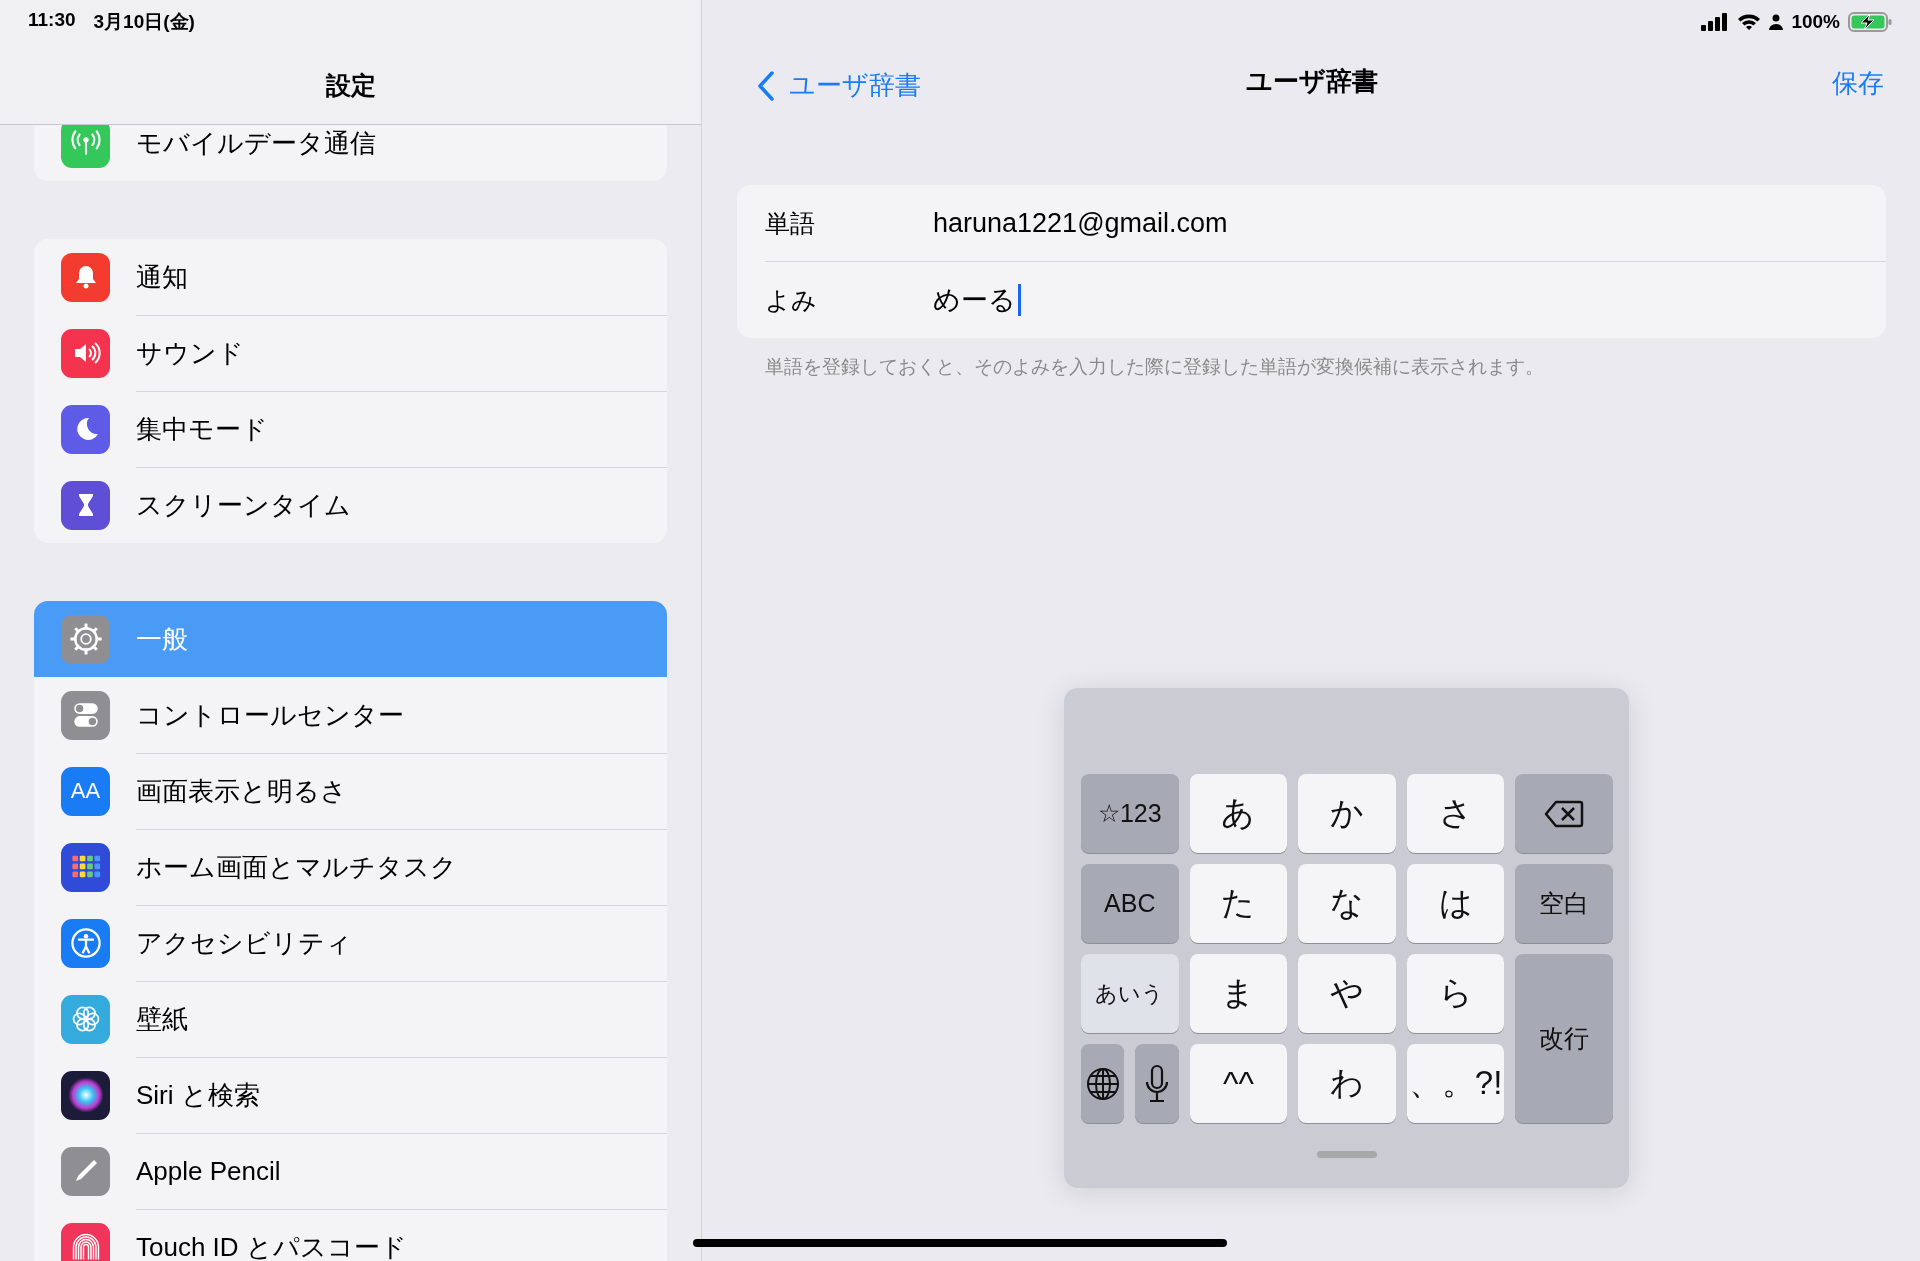 The width and height of the screenshot is (1920, 1261). Describe the element at coordinates (162, 277) in the screenshot. I see `settings-label: 通知` at that location.